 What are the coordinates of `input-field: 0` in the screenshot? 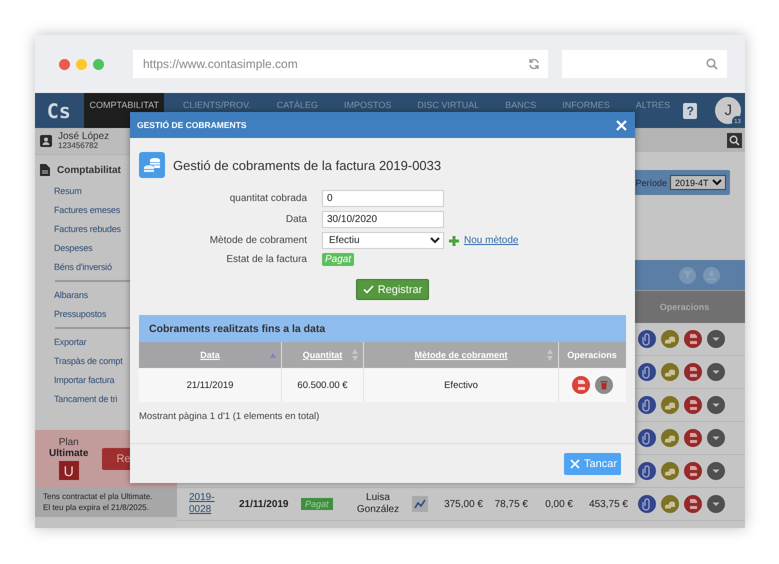 It's located at (383, 198).